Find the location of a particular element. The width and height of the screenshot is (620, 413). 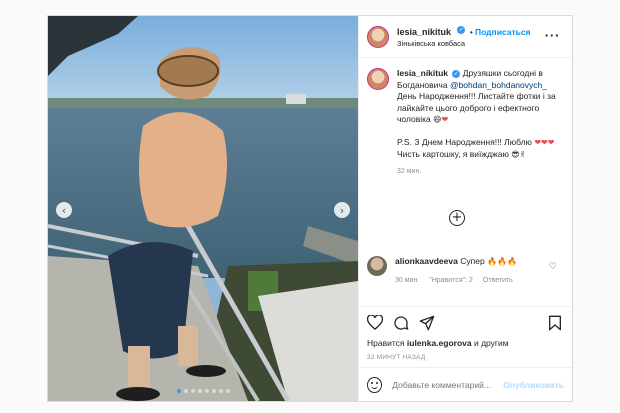

likes-prefix: Нравится is located at coordinates (386, 343).